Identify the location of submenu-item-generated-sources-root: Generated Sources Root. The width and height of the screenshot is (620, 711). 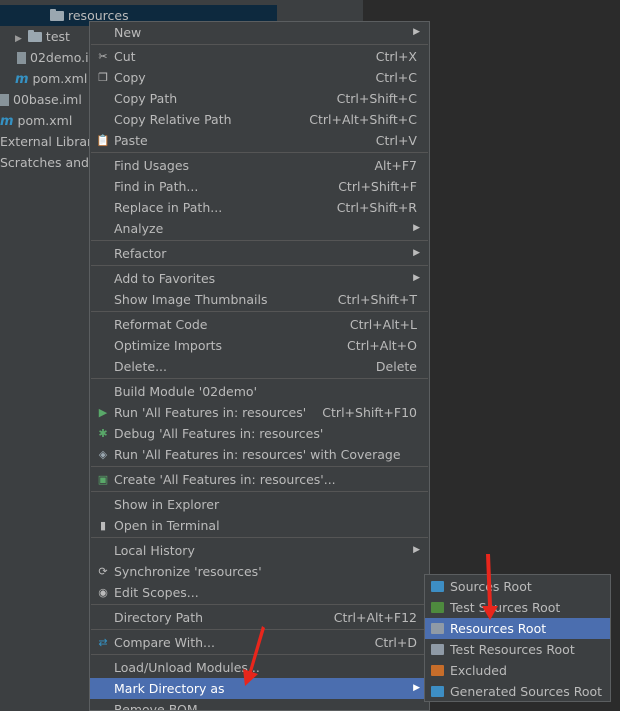
(517, 691).